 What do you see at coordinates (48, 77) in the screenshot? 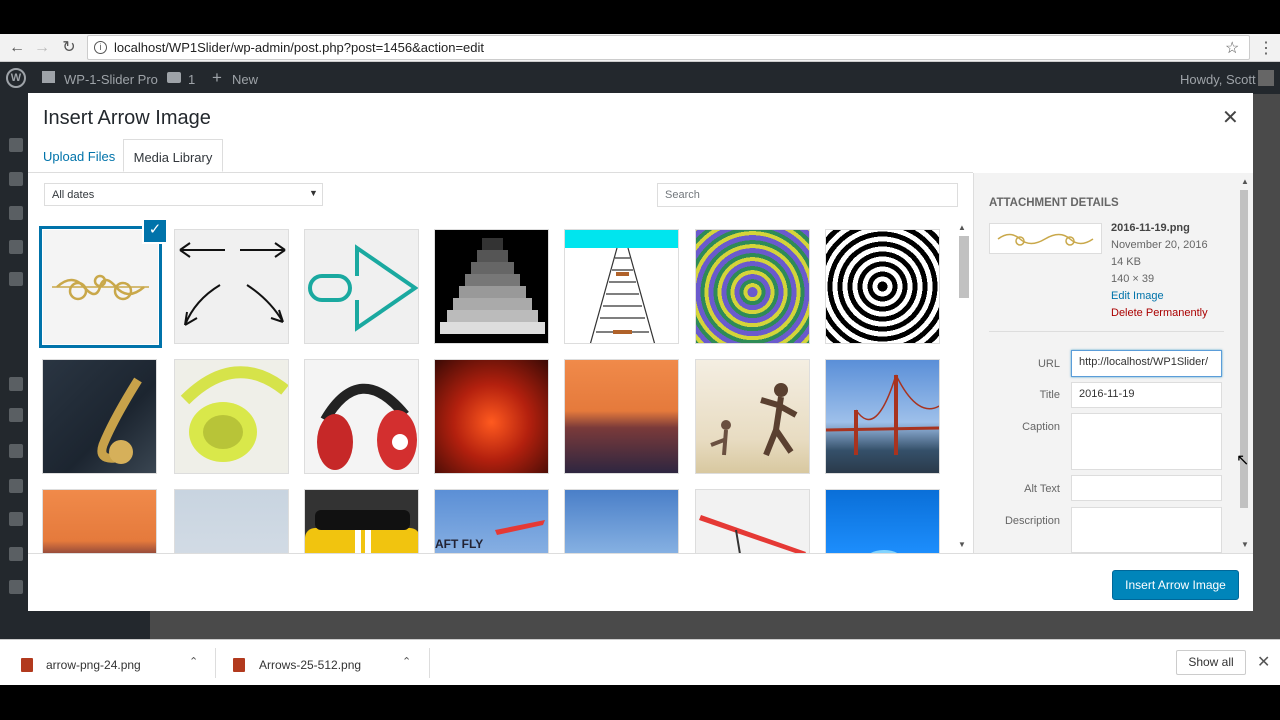
I see `home-icon` at bounding box center [48, 77].